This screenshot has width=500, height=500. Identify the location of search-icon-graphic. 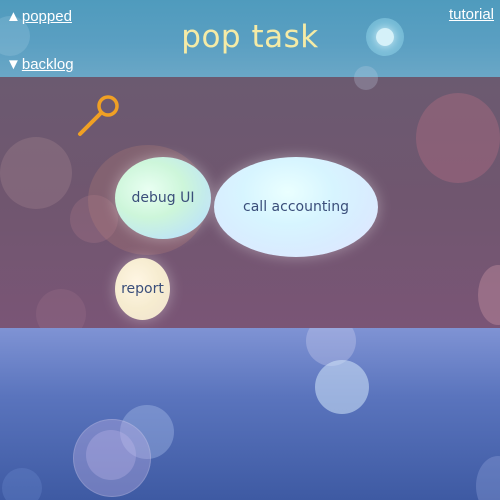
(98, 115).